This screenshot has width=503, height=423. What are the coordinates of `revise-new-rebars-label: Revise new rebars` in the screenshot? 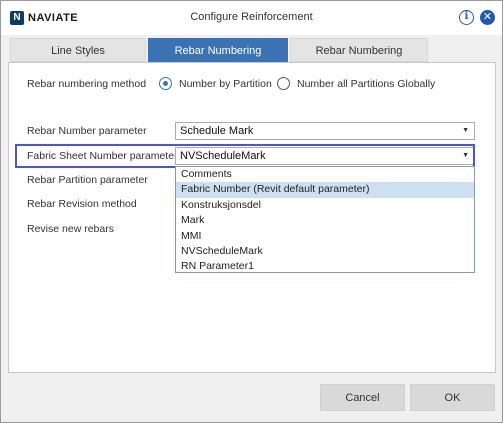 It's located at (70, 229).